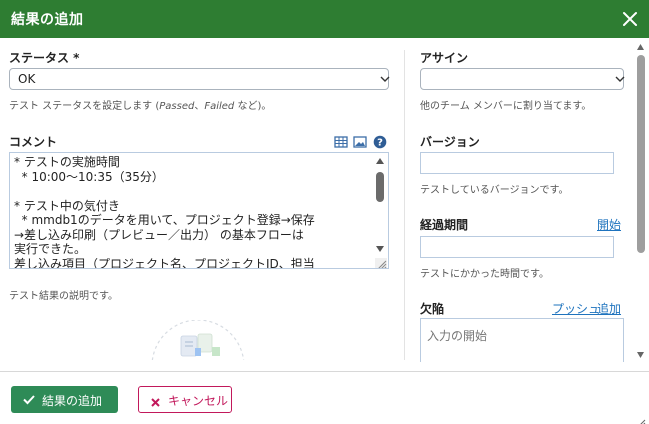  Describe the element at coordinates (44, 58) in the screenshot. I see `status-label: ステータス *` at that location.